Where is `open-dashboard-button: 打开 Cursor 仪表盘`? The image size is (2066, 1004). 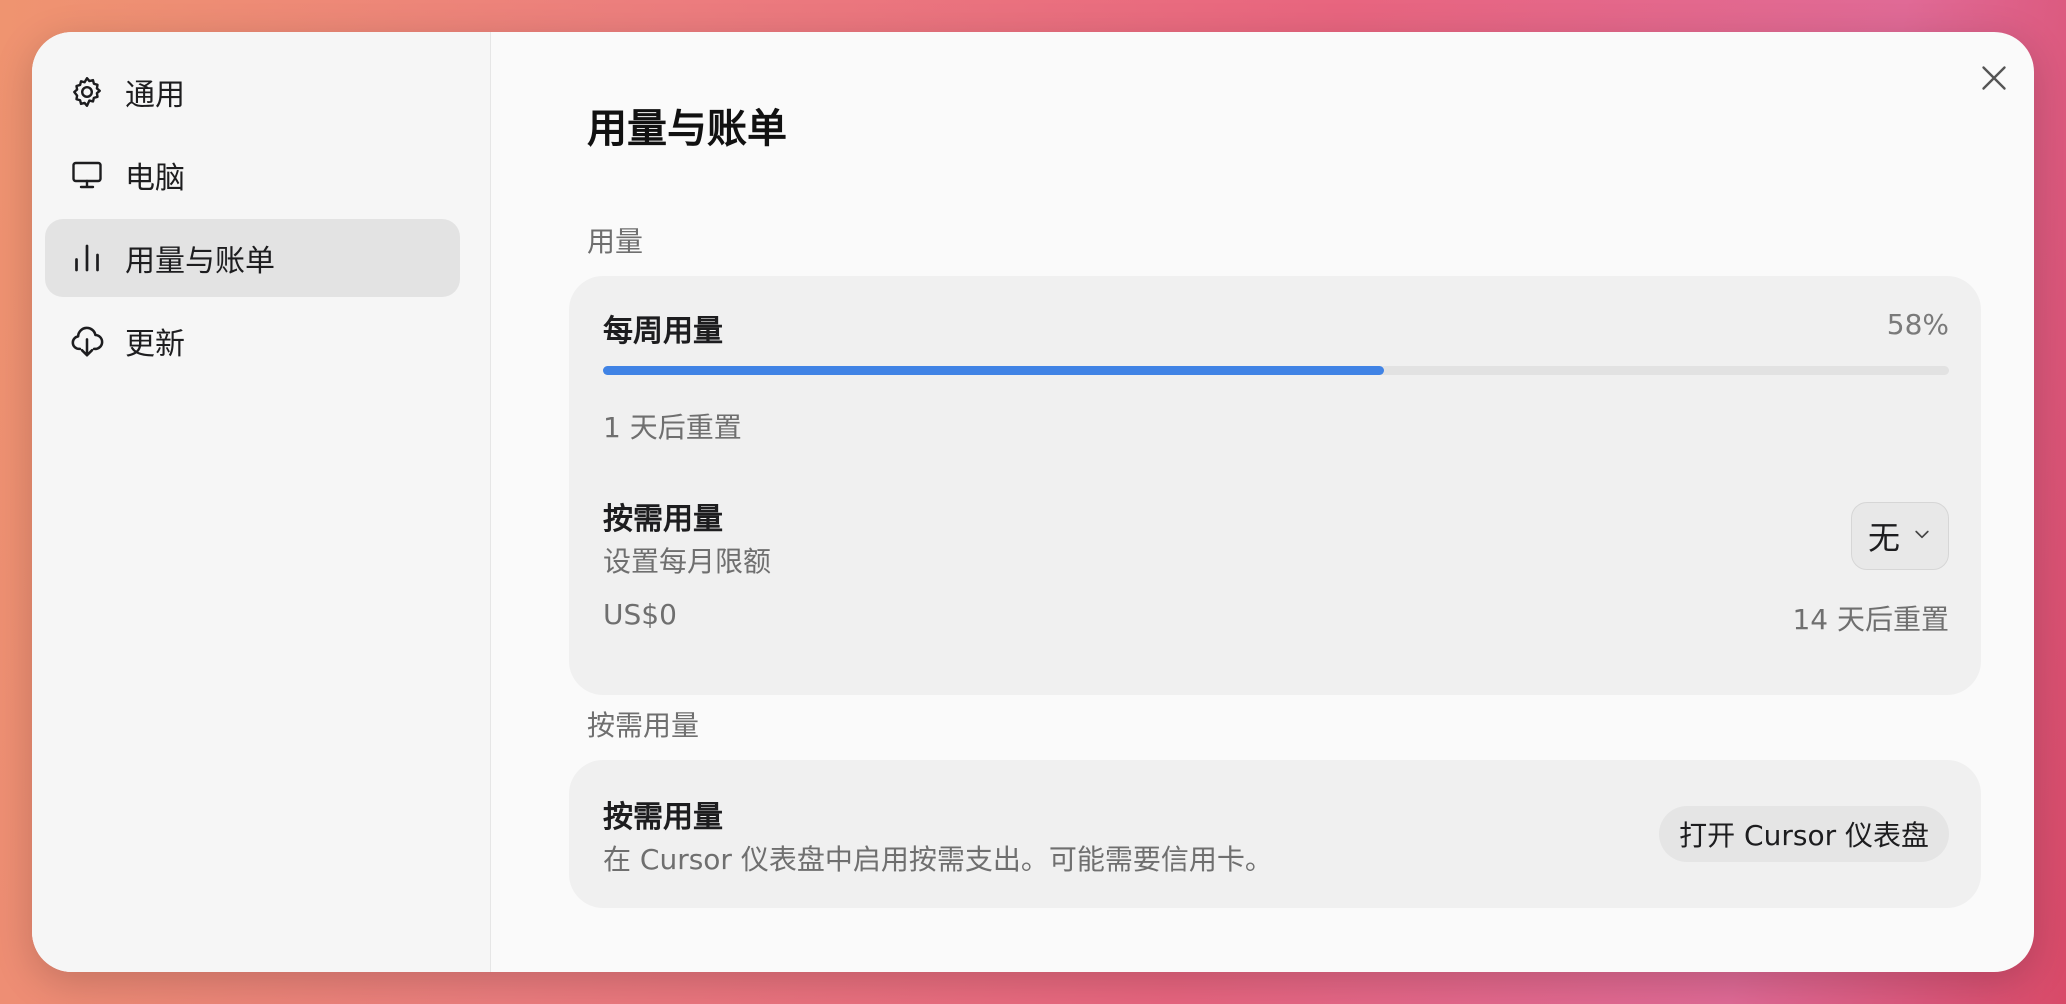 open-dashboard-button: 打开 Cursor 仪表盘 is located at coordinates (1804, 834).